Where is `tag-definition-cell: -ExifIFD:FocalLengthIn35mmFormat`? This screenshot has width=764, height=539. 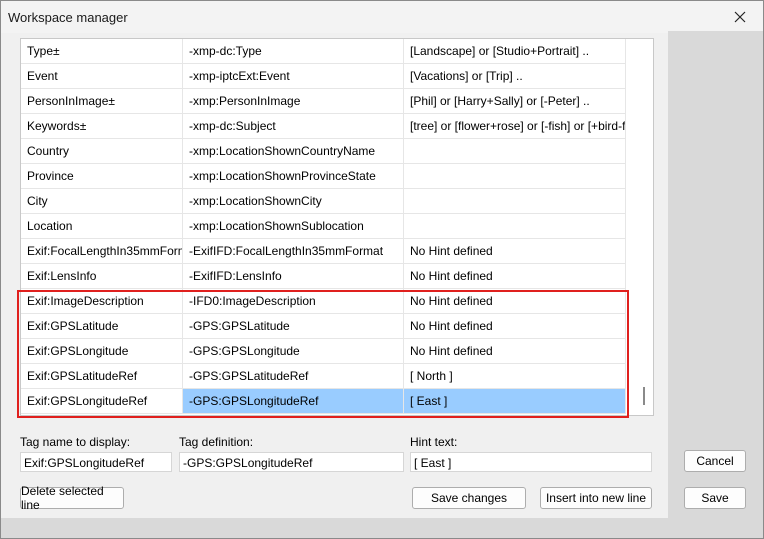
tag-definition-cell: -ExifIFD:FocalLengthIn35mmFormat is located at coordinates (293, 251).